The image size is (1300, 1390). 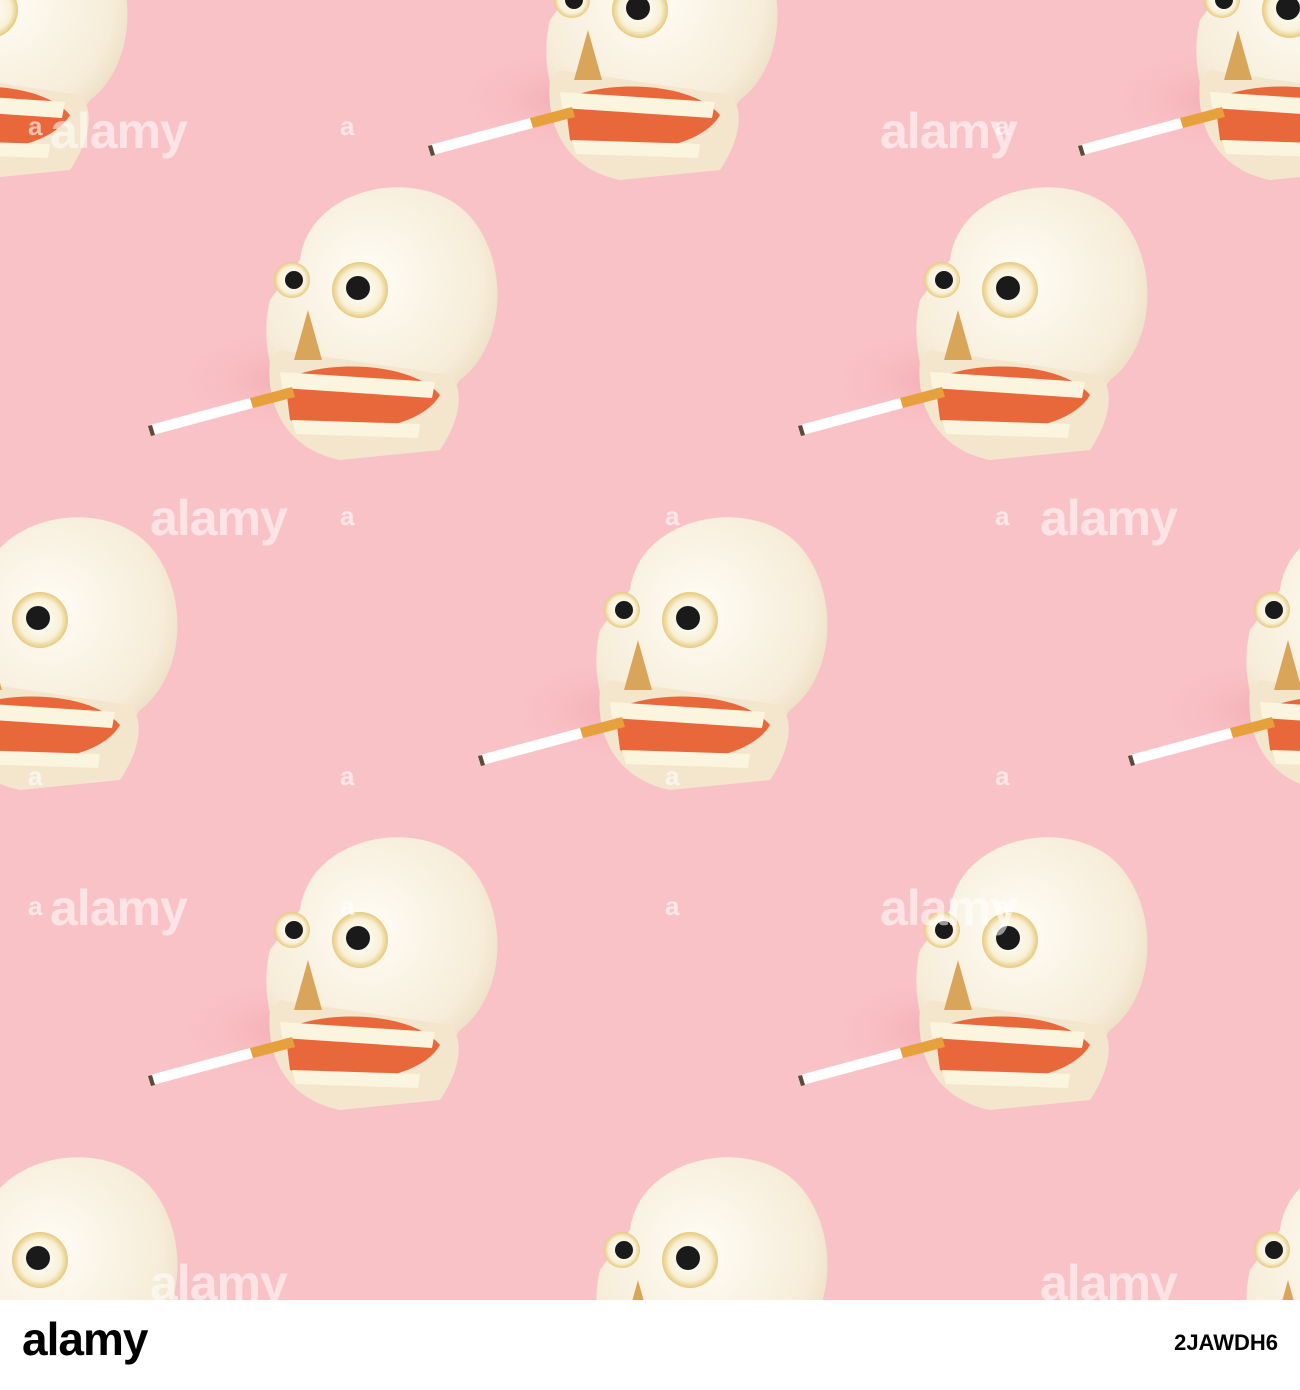 What do you see at coordinates (650, 1345) in the screenshot?
I see `footer-bar: alamy 2JAWDH6` at bounding box center [650, 1345].